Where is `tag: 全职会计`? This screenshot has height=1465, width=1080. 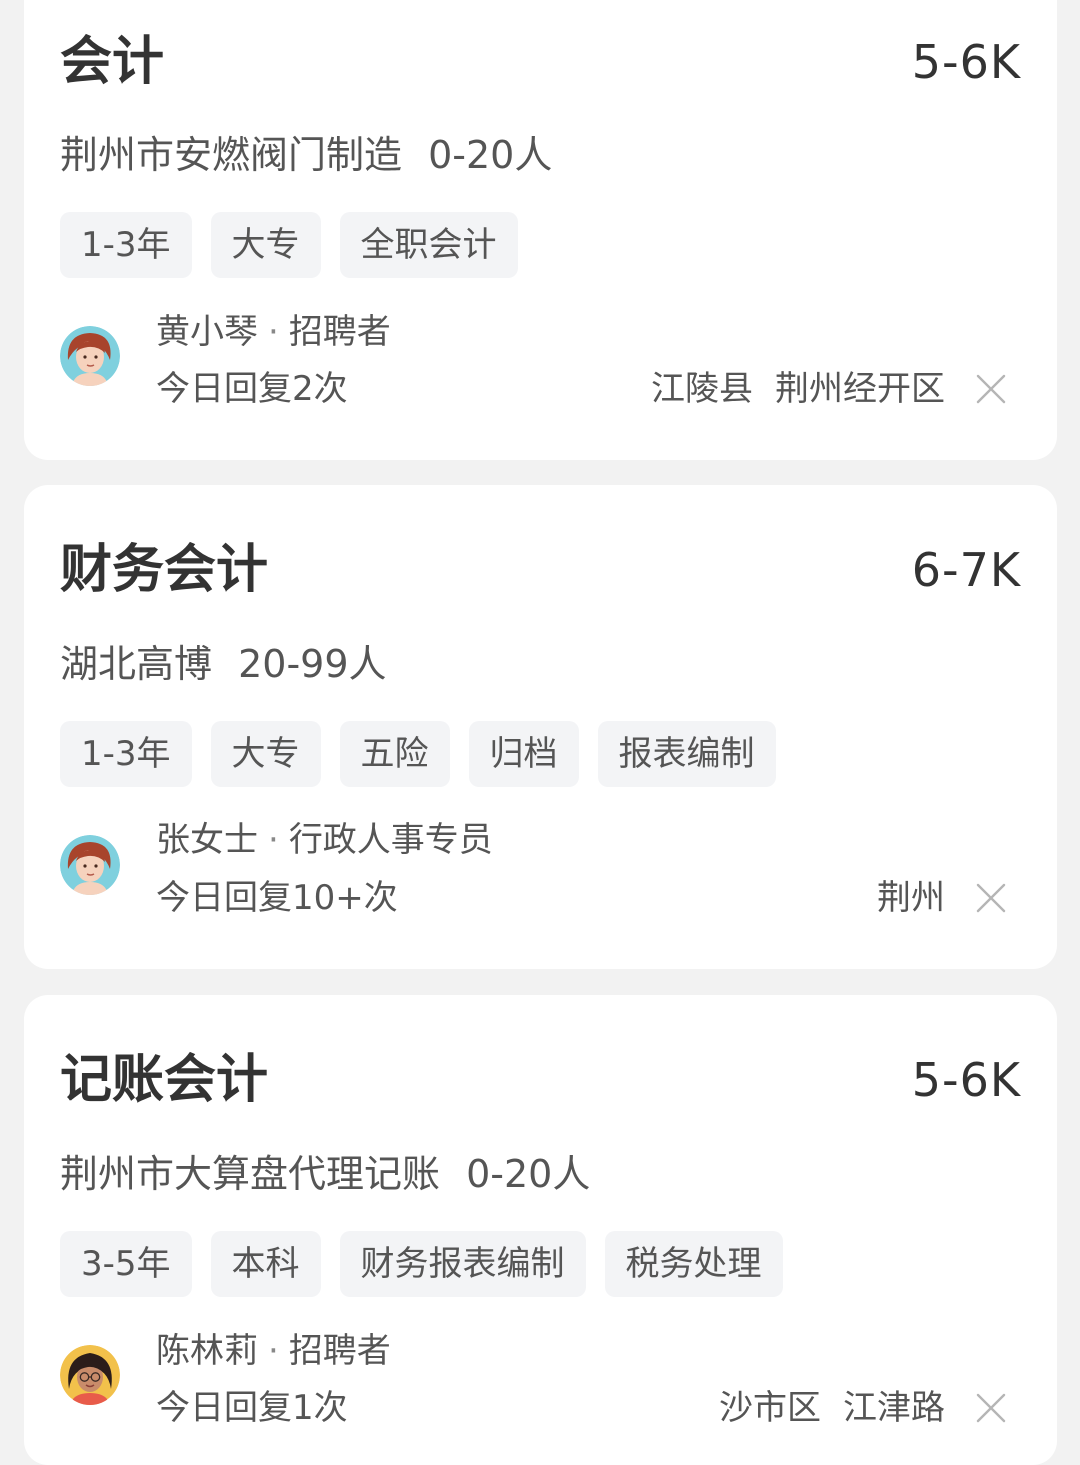
tag: 全职会计 is located at coordinates (428, 245).